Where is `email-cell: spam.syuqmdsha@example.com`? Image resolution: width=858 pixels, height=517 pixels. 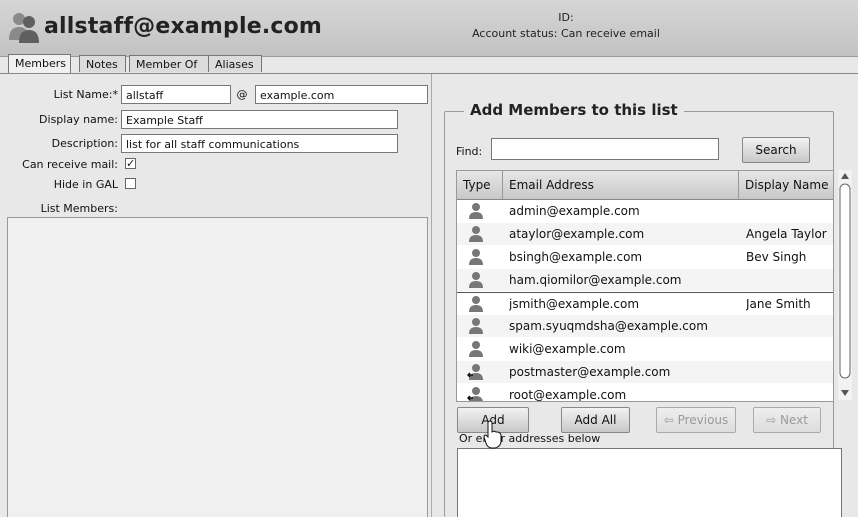
email-cell: spam.syuqmdsha@example.com is located at coordinates (608, 326).